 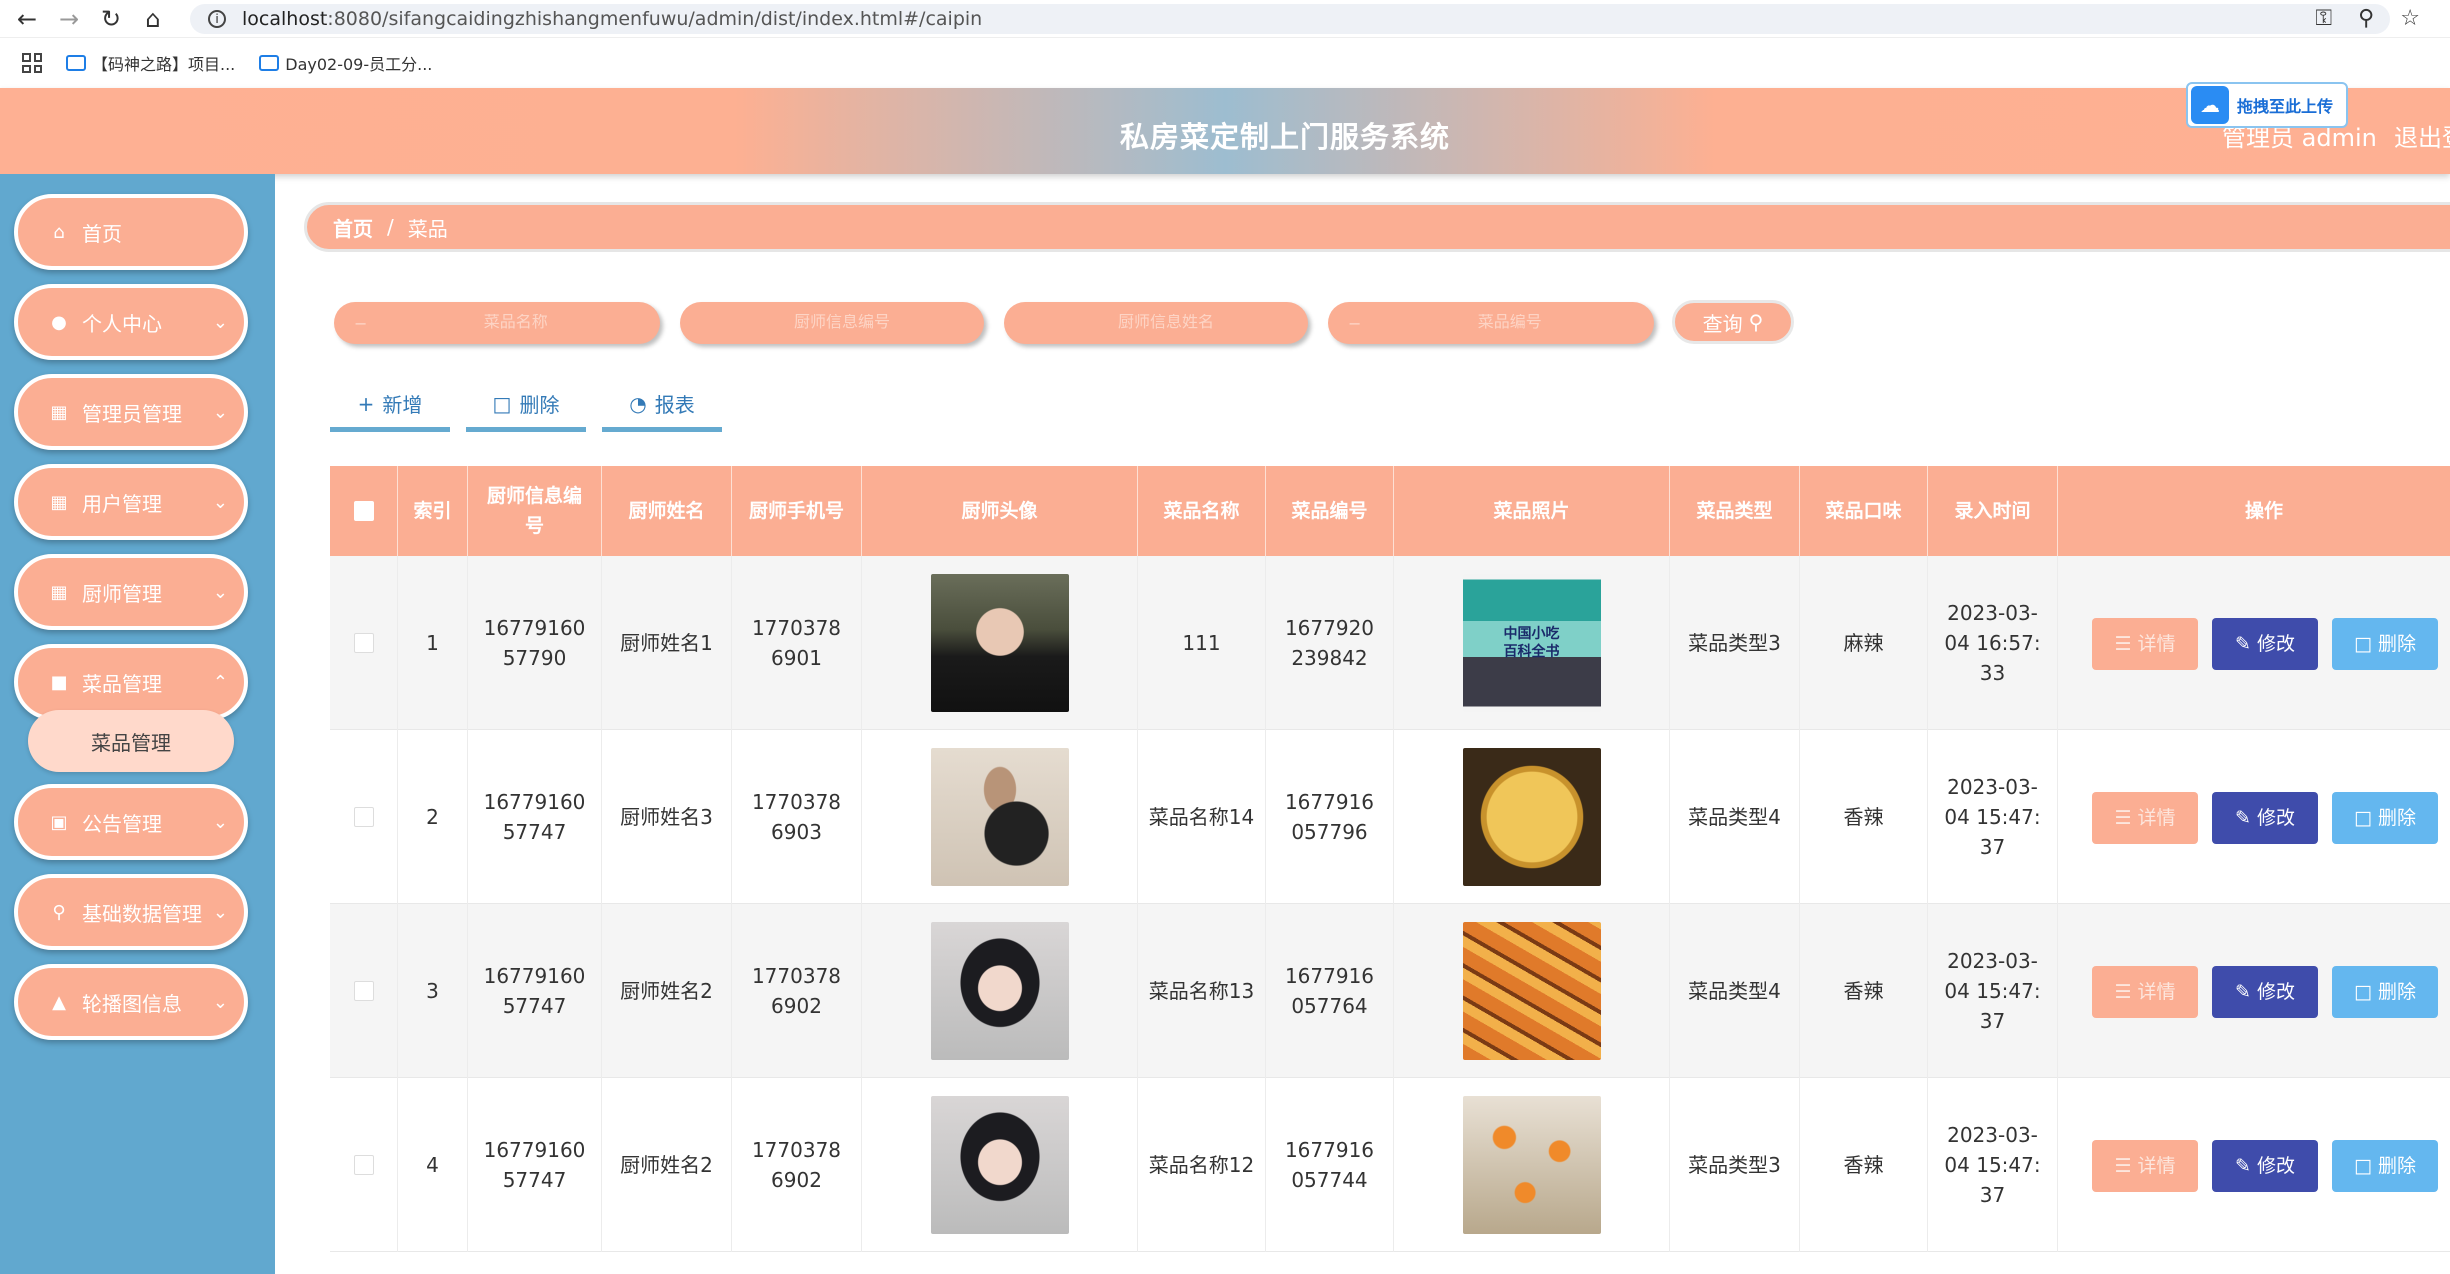 What do you see at coordinates (1733, 322) in the screenshot?
I see `query-button: 查询 ⚲` at bounding box center [1733, 322].